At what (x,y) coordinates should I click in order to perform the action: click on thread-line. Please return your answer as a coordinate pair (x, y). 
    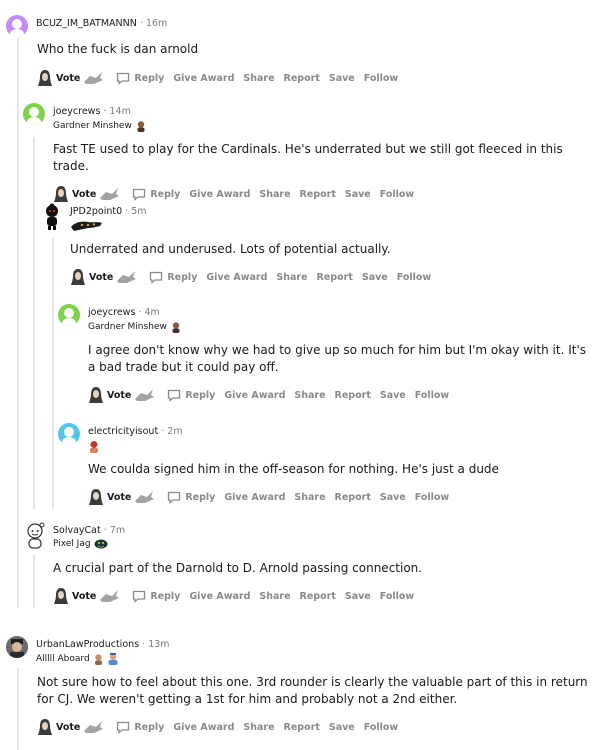
    Looking at the image, I should click on (18, 323).